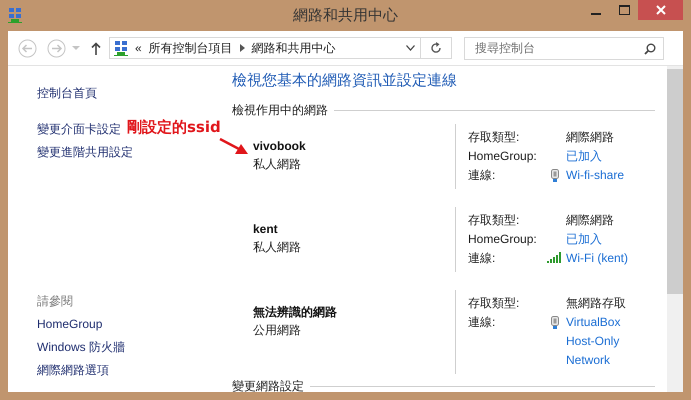 The image size is (691, 400). Describe the element at coordinates (69, 324) in the screenshot. I see `sidebar-link: HomeGroup` at that location.